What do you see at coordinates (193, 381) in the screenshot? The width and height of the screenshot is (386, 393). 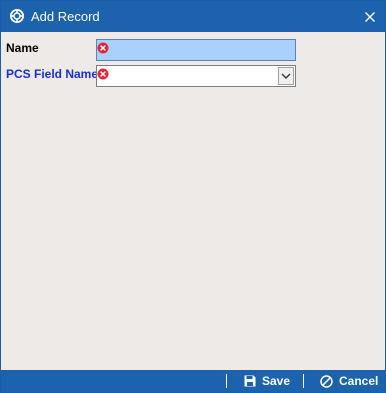 I see `dialog-footer: Save Cancel` at bounding box center [193, 381].